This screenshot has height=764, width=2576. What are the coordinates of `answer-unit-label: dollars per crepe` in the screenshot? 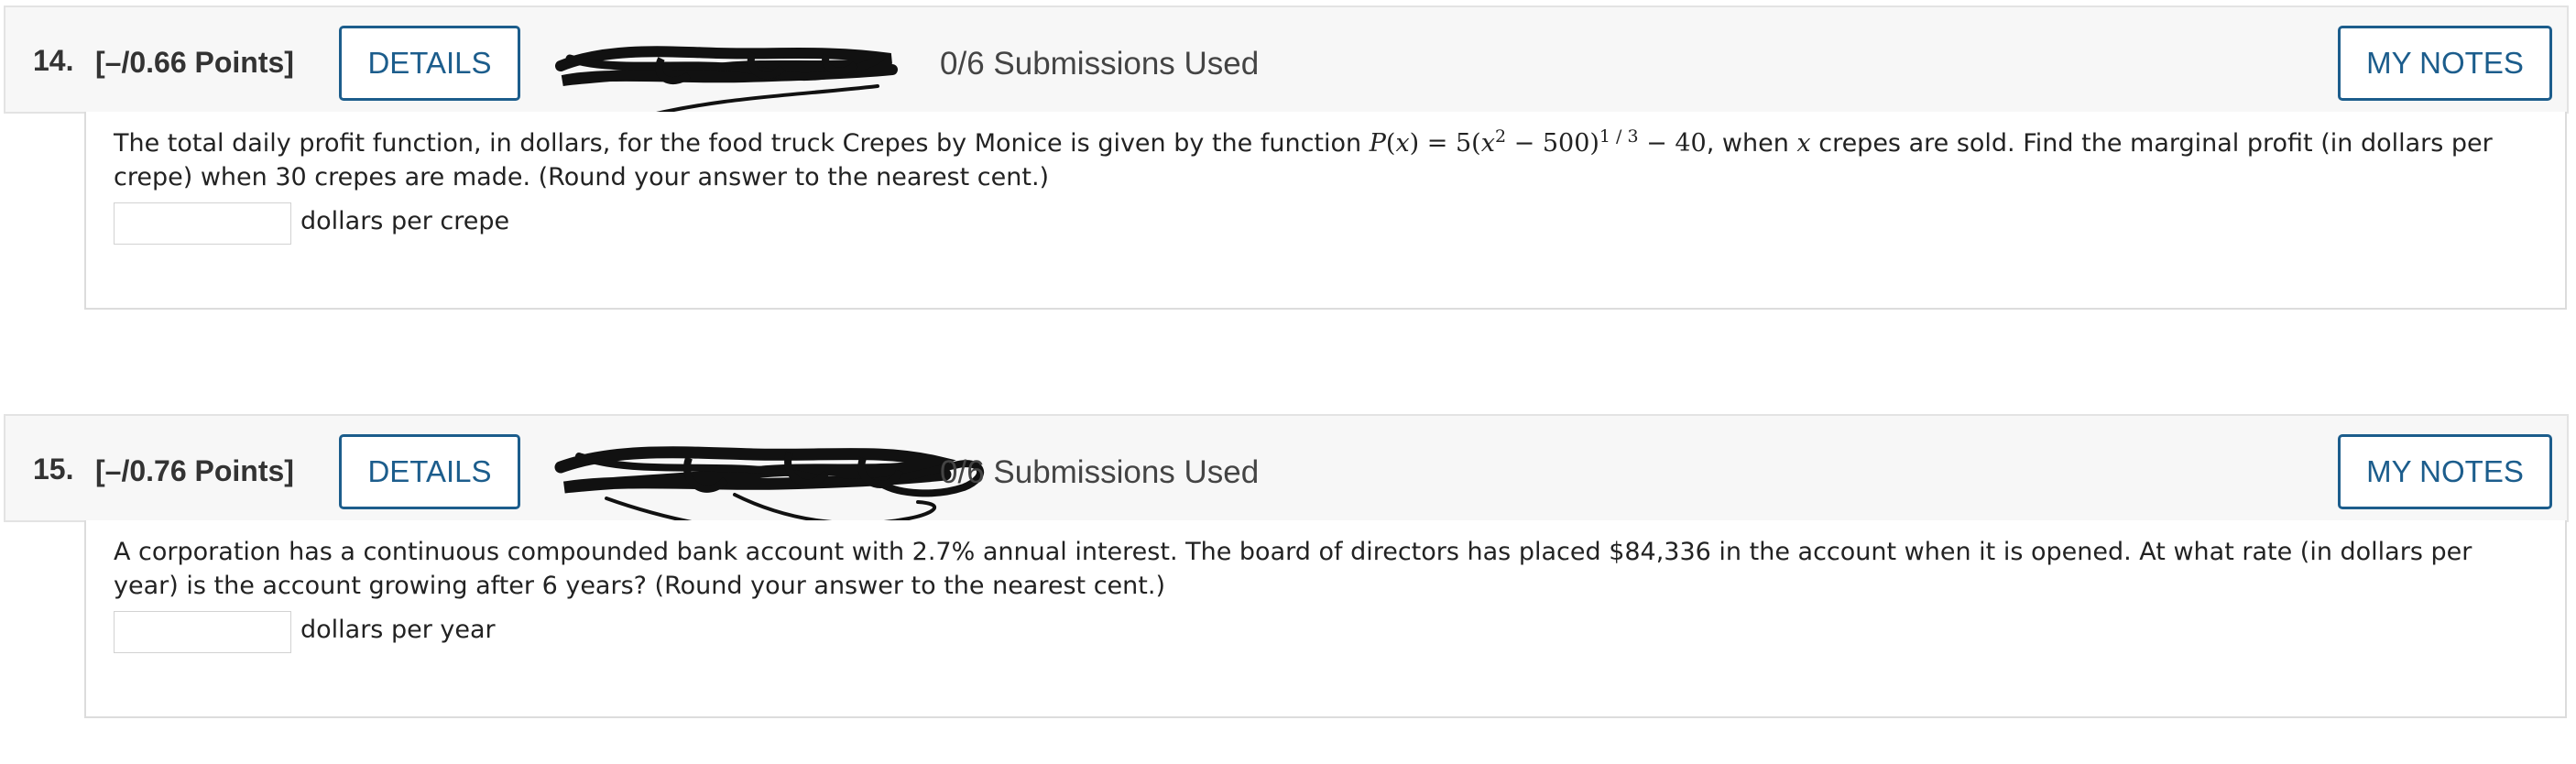 It's located at (405, 221).